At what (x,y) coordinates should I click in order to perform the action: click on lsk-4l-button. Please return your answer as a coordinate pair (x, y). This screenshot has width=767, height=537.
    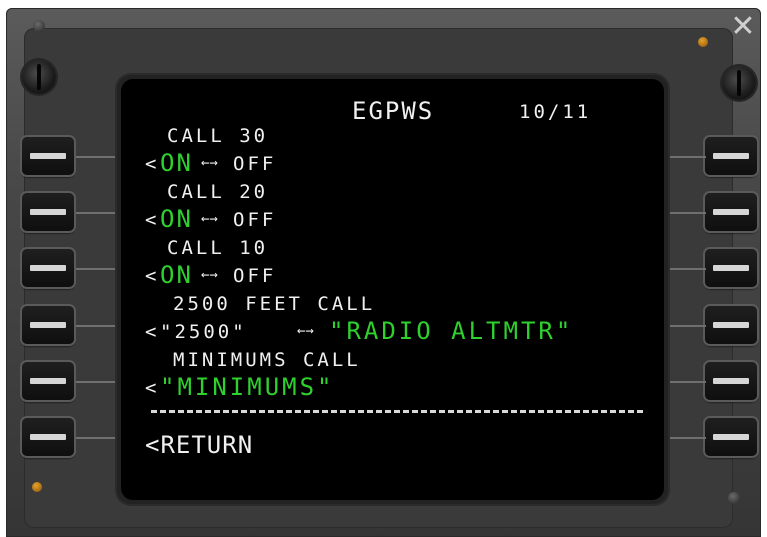
    Looking at the image, I should click on (48, 325).